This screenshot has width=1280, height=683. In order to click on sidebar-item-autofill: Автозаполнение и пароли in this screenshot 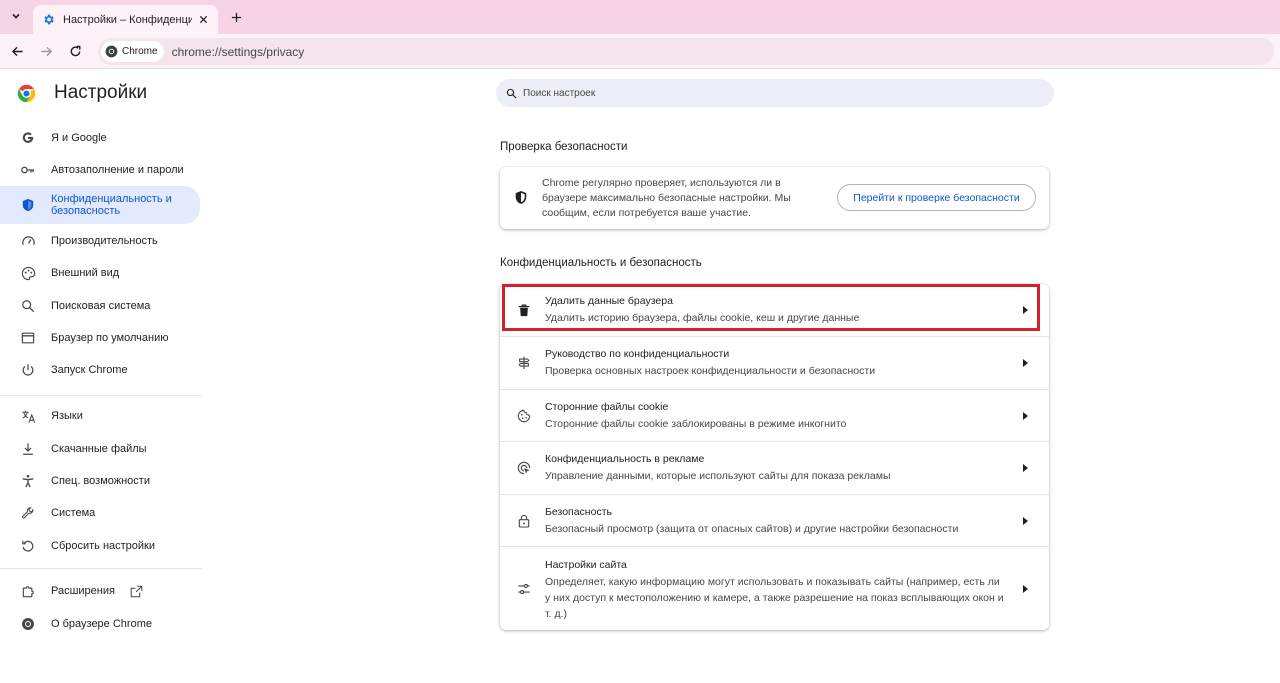, I will do `click(100, 170)`.